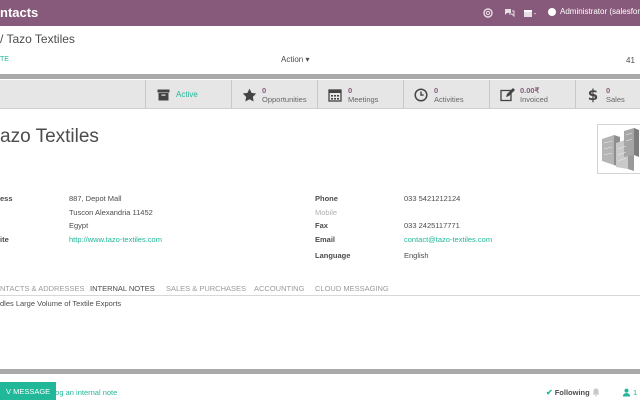 The width and height of the screenshot is (640, 400). Describe the element at coordinates (279, 288) in the screenshot. I see `tab-accounting: ACCOUNTING` at that location.